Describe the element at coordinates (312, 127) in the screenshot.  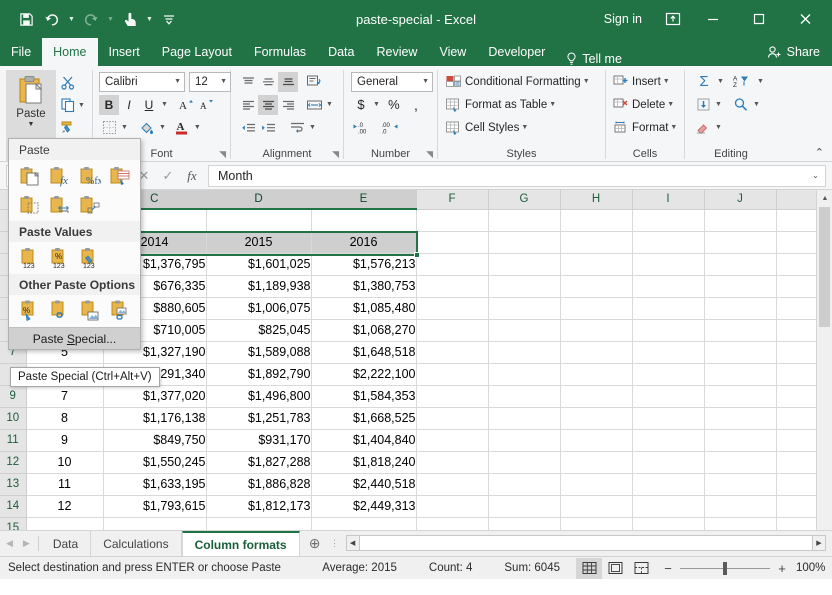
I see `wrap-text-dropdown-icon: ▼` at that location.